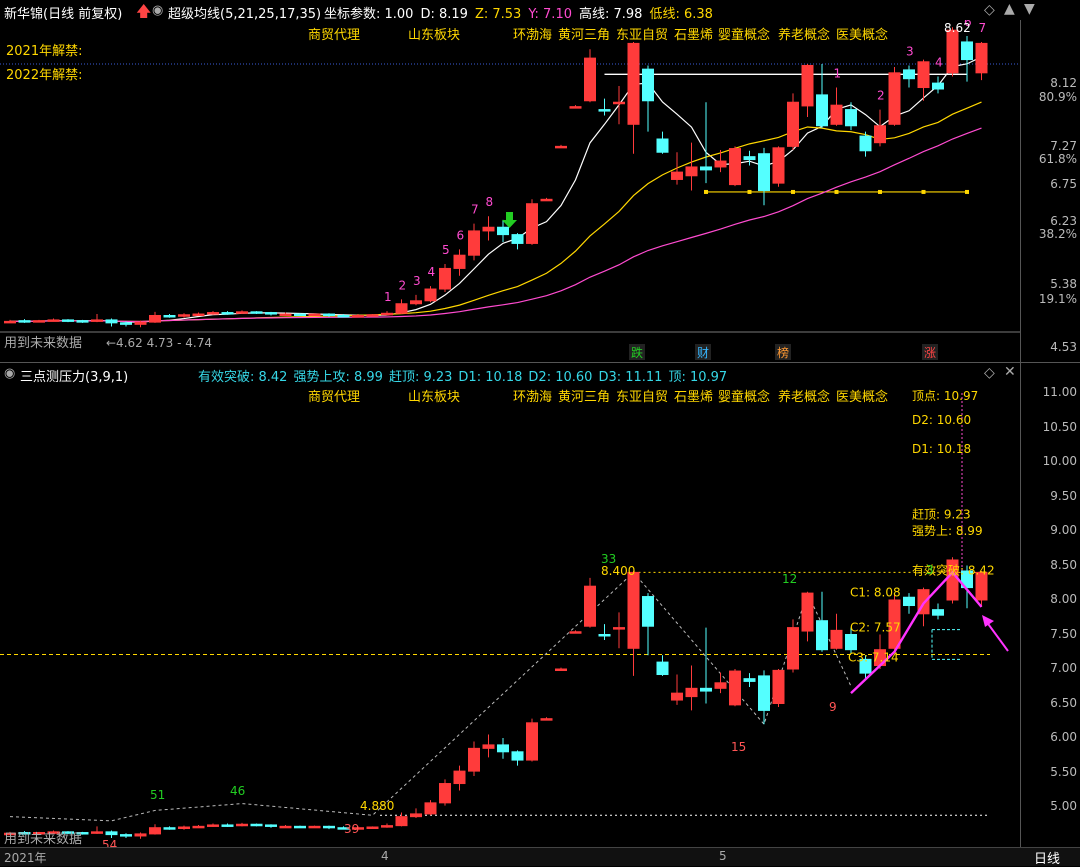 The image size is (1080, 867). I want to click on wave-count: 7, so click(983, 28).